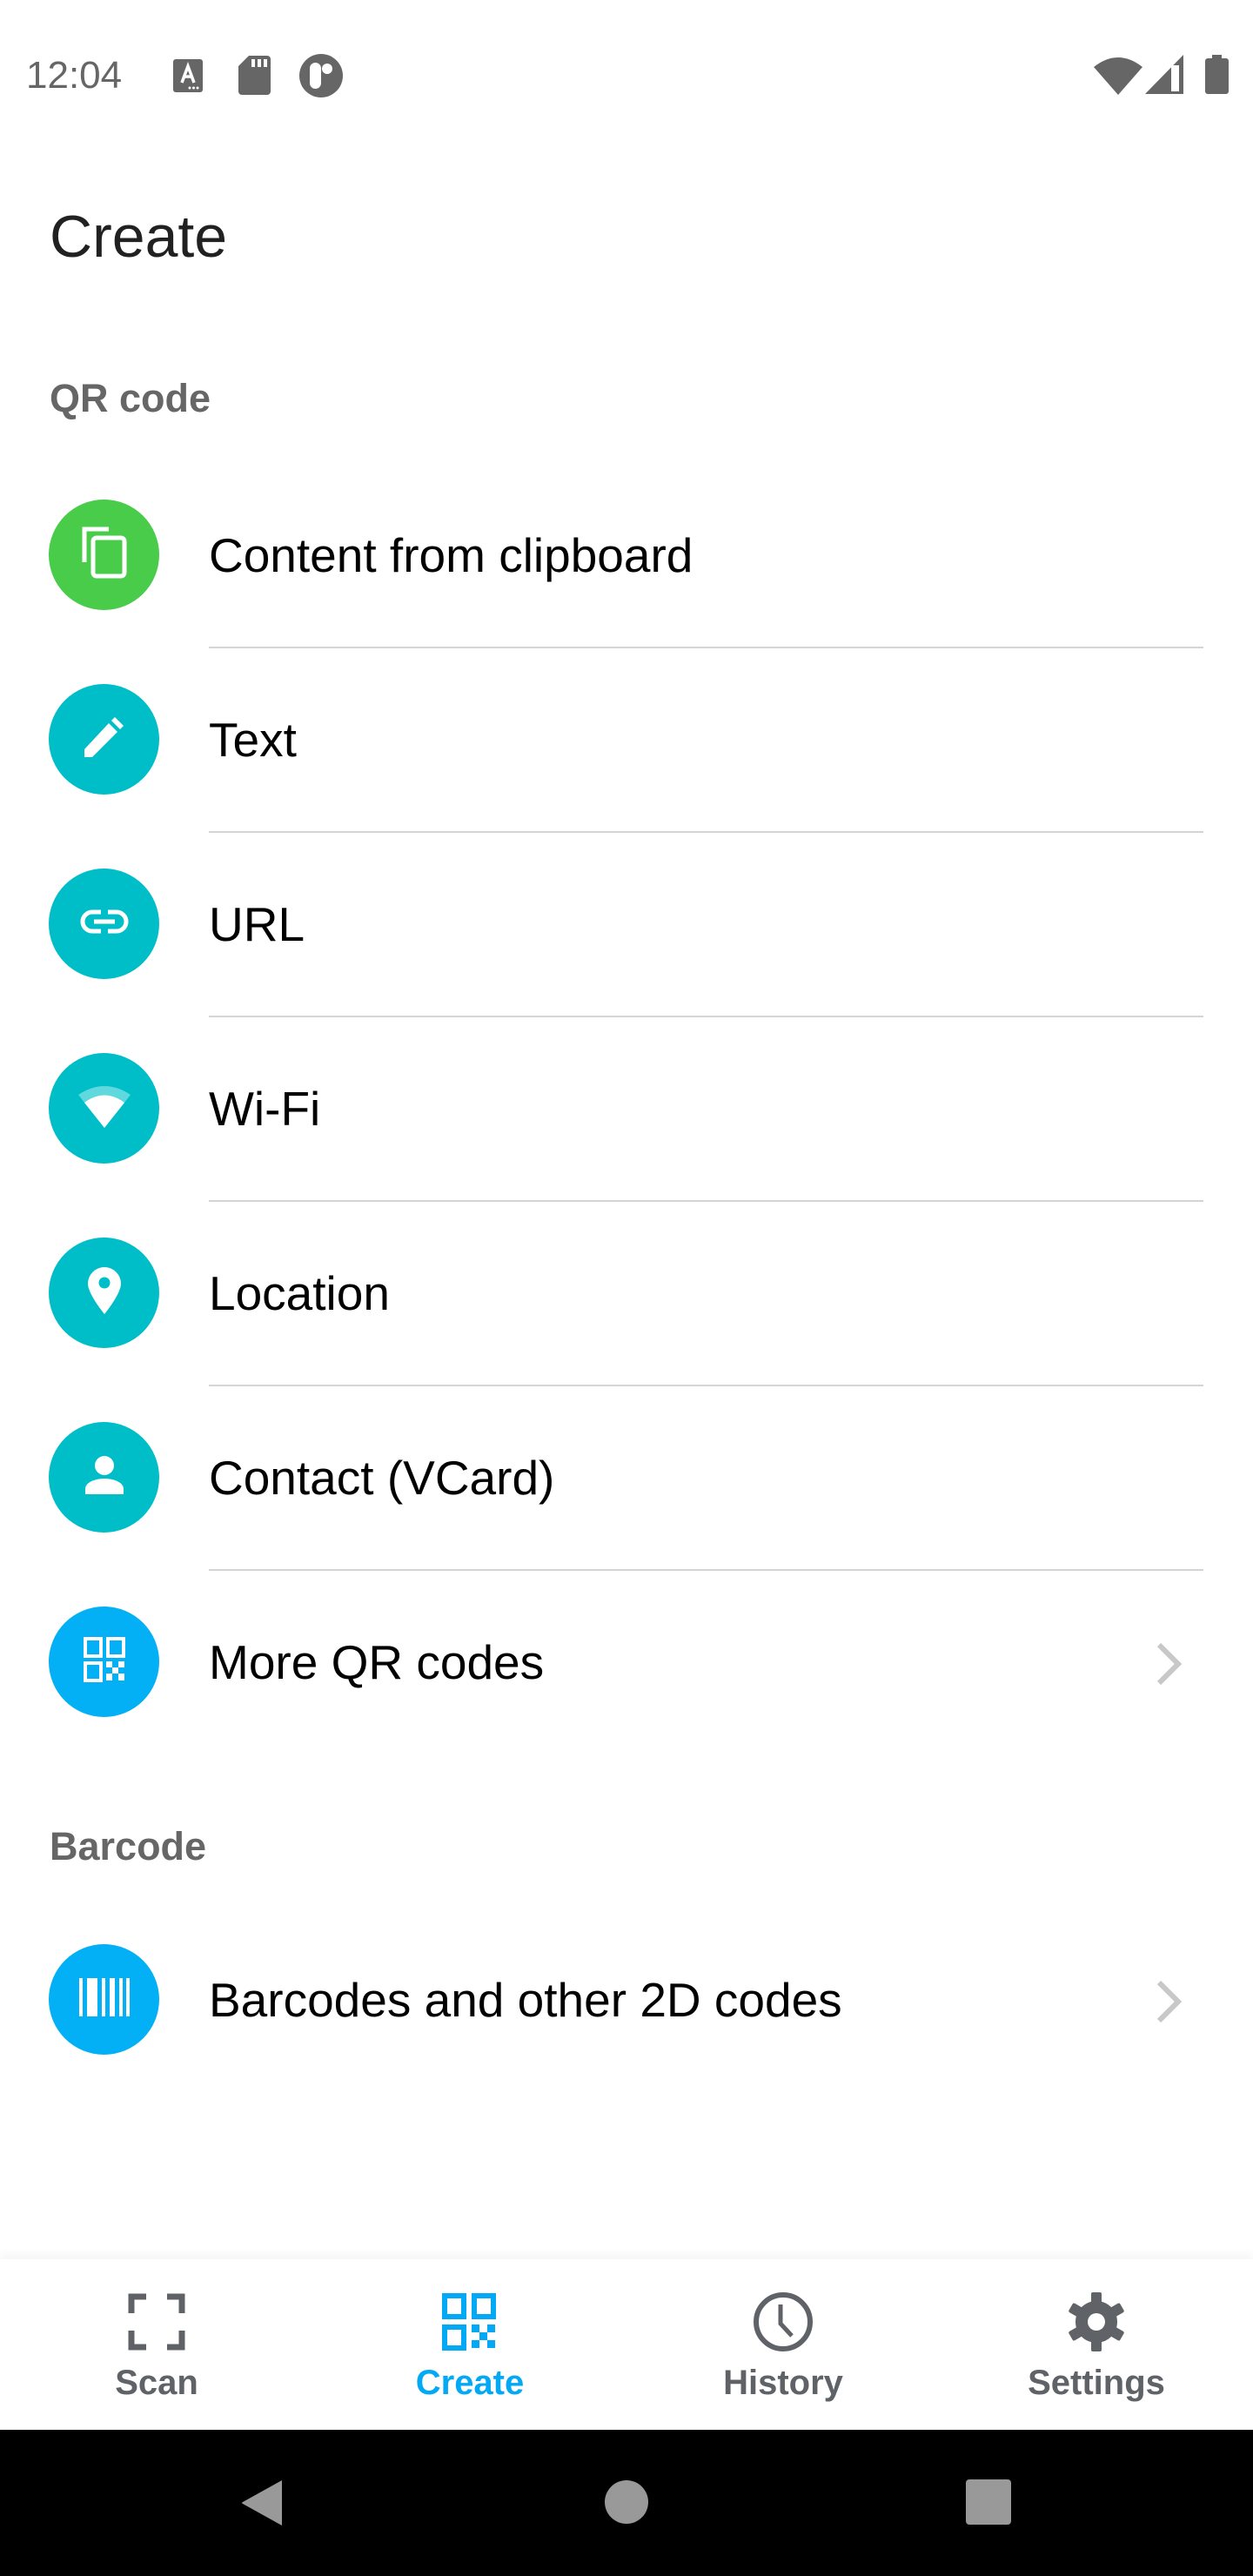 Image resolution: width=1253 pixels, height=2576 pixels. Describe the element at coordinates (1164, 77) in the screenshot. I see `cell-signal-icon` at that location.